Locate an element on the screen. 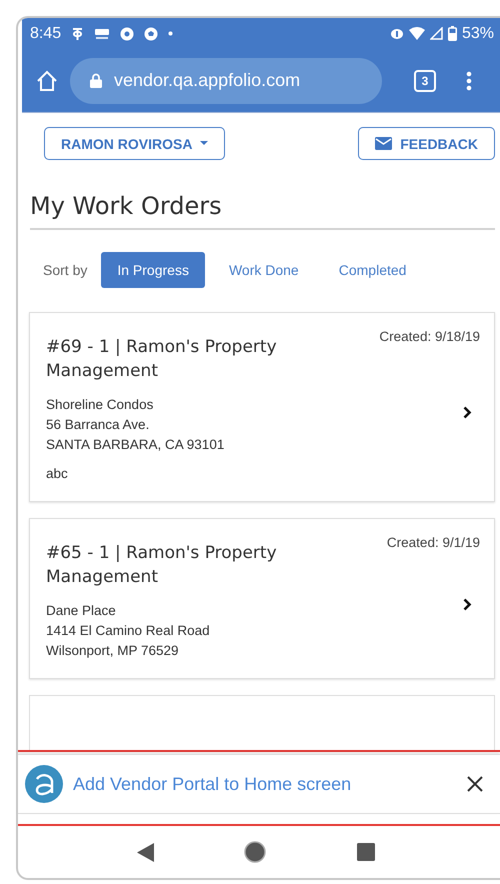 Image resolution: width=500 pixels, height=884 pixels. vibrate-icon is located at coordinates (397, 34).